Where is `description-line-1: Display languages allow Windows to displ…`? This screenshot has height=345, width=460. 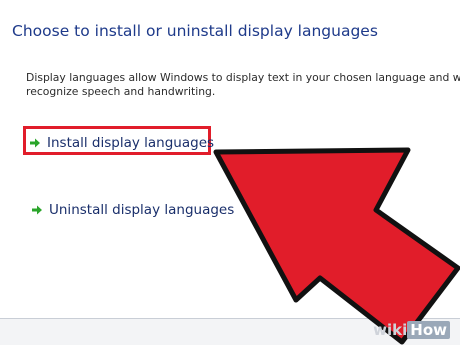
description-line-1: Display languages allow Windows to displ… is located at coordinates (243, 77).